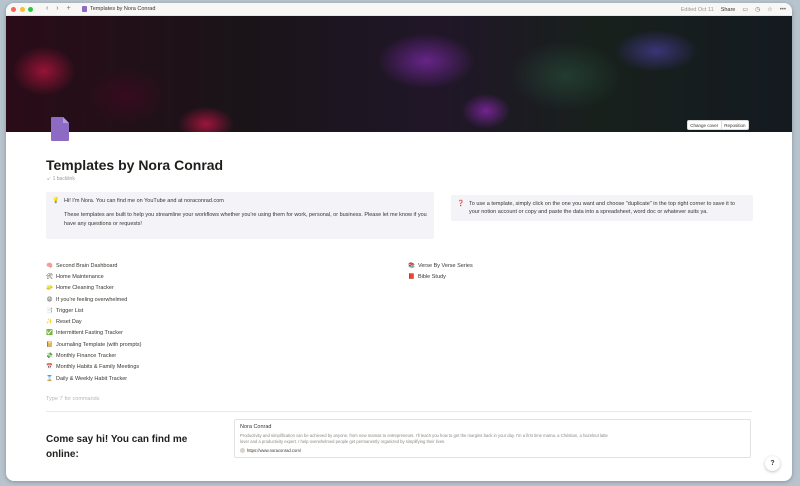  What do you see at coordinates (704, 125) in the screenshot?
I see `change-cover-button: Change cover` at bounding box center [704, 125].